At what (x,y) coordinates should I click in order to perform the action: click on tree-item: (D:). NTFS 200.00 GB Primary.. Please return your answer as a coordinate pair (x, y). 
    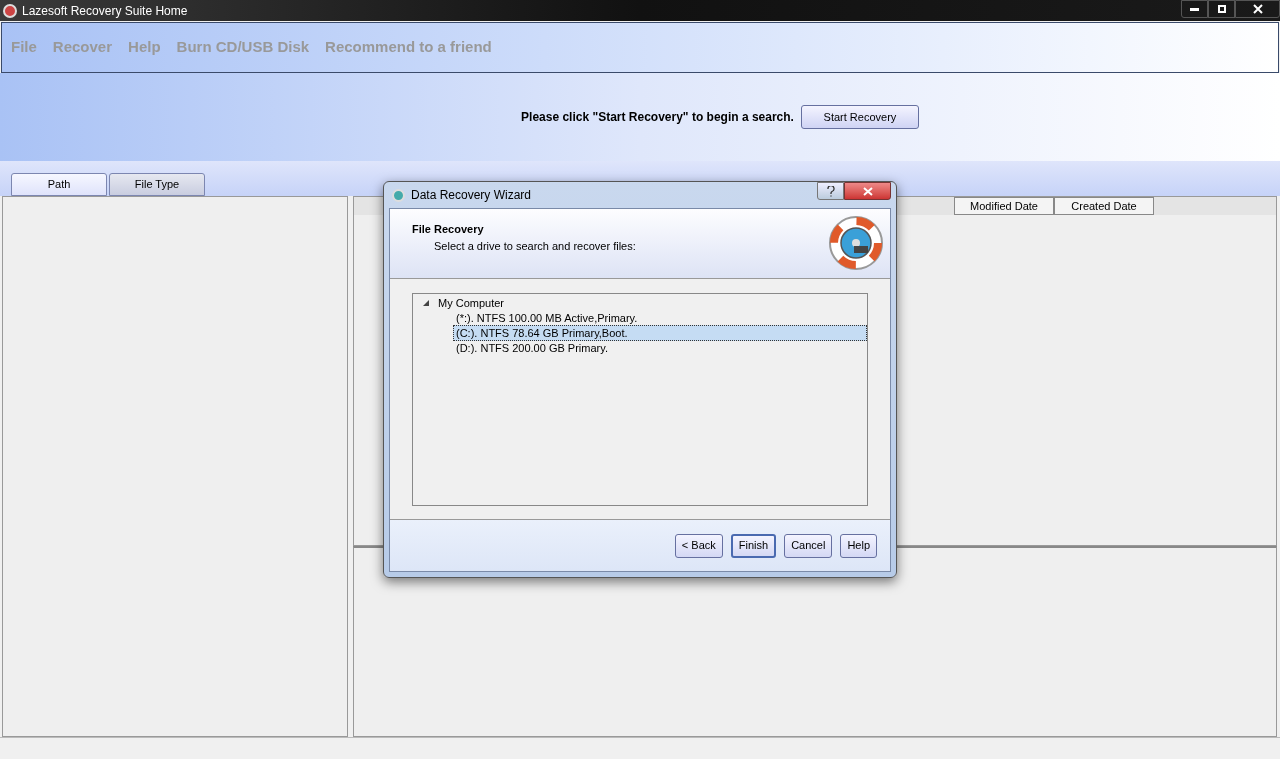
    Looking at the image, I should click on (532, 347).